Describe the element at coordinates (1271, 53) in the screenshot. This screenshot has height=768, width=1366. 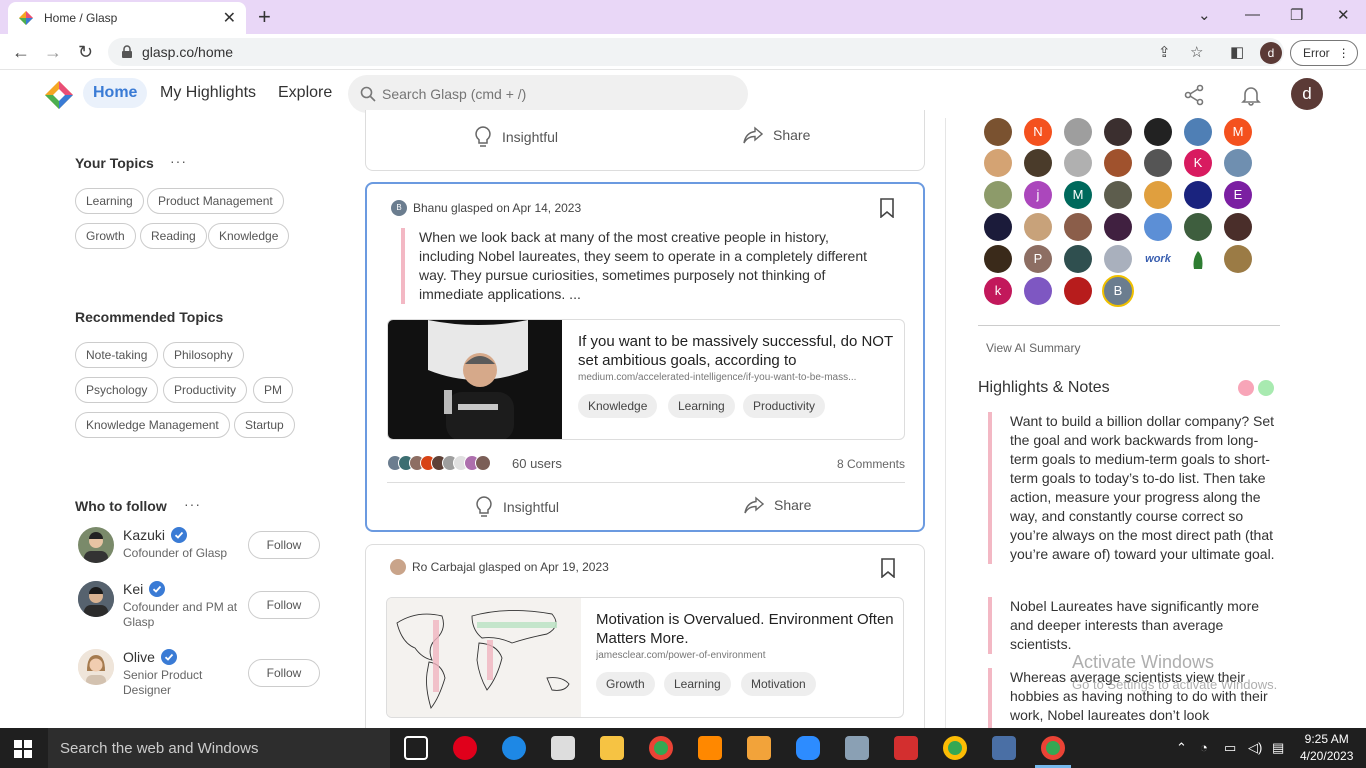
I see `browser-profile-avatar: d` at that location.